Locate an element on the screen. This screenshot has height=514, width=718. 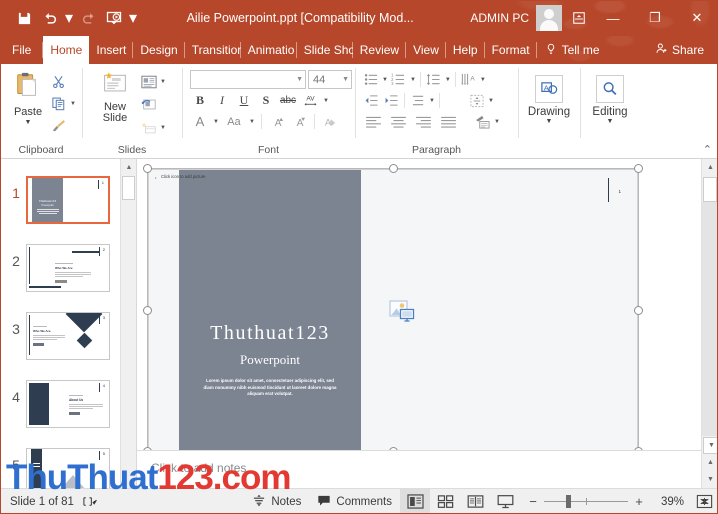
tab-file: File is located at coordinates (22, 50).